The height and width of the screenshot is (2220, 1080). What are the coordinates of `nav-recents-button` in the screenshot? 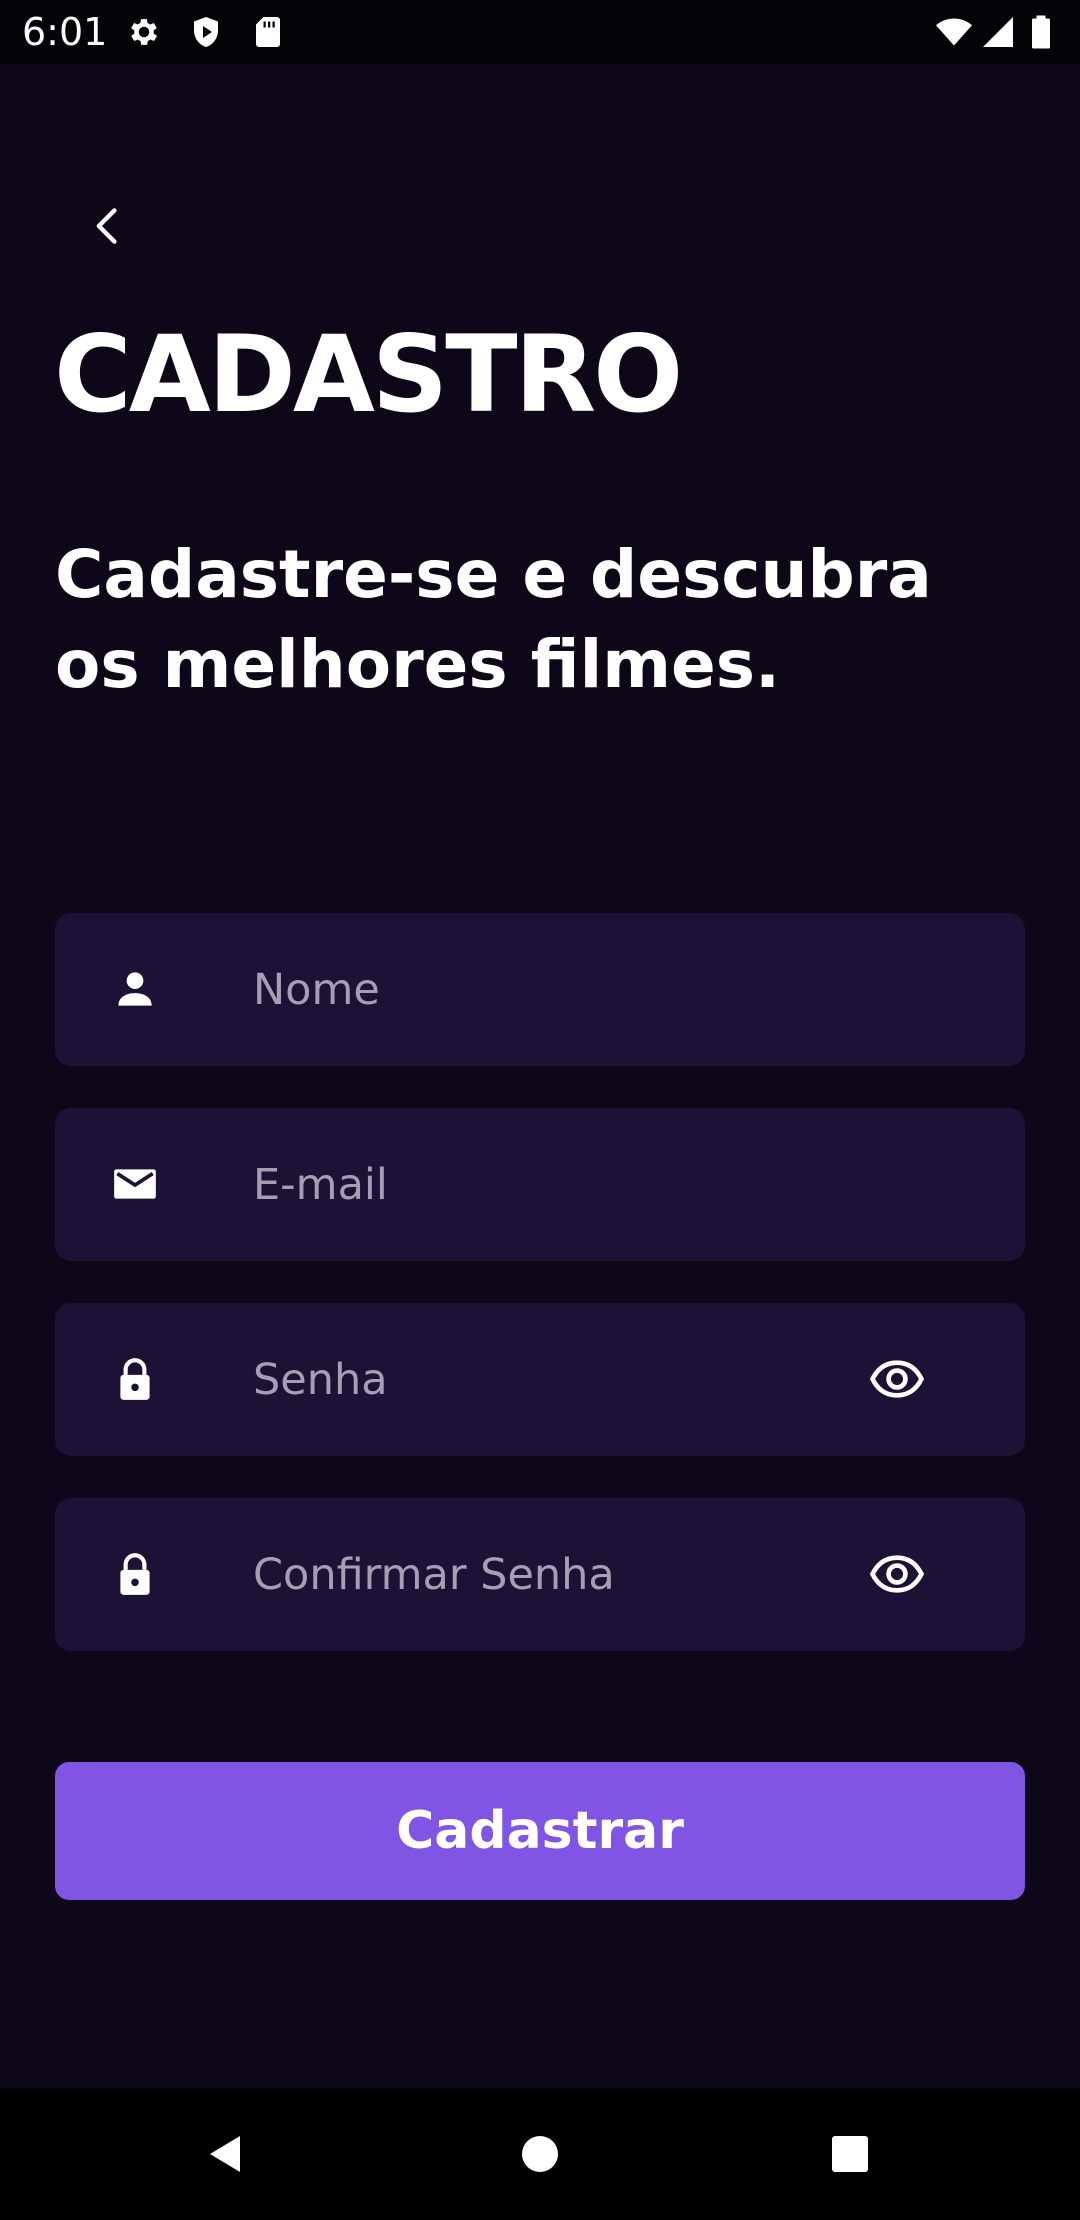 It's located at (850, 2154).